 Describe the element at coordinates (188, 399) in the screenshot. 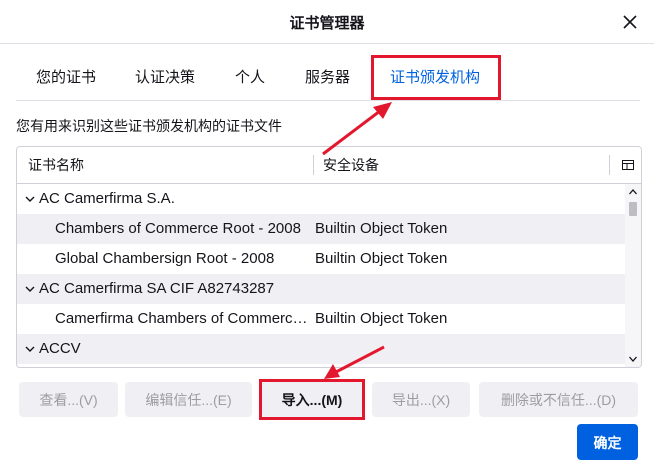

I see `edit-trust-button: 编辑信任...(E)` at that location.